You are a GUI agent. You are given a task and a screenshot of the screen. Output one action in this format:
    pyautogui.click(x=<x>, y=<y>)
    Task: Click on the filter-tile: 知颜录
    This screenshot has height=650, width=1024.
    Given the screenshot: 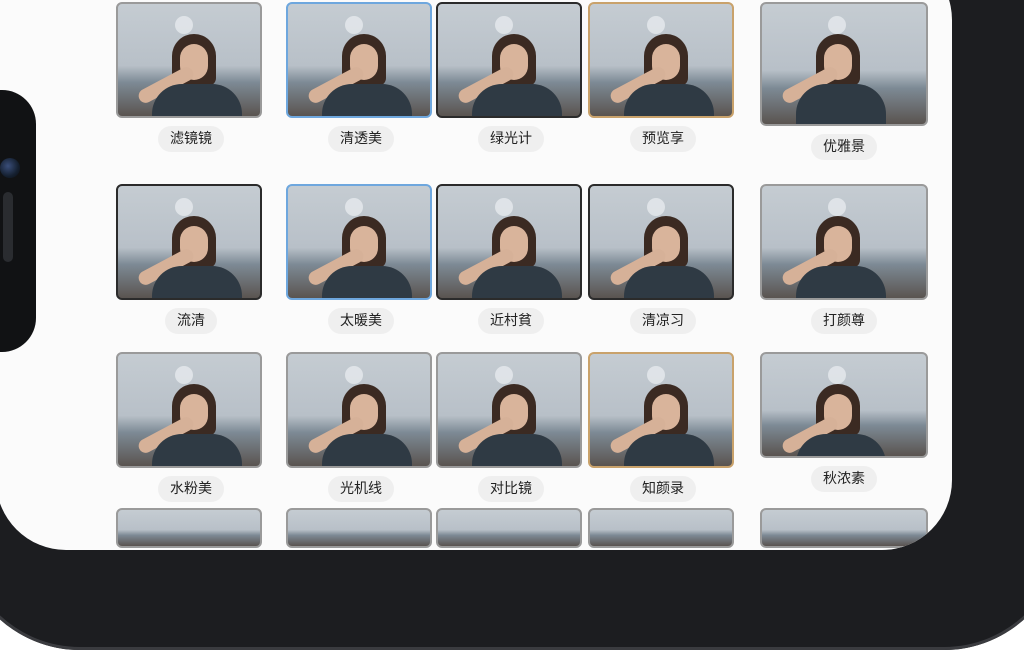 What is the action you would take?
    pyautogui.click(x=663, y=427)
    